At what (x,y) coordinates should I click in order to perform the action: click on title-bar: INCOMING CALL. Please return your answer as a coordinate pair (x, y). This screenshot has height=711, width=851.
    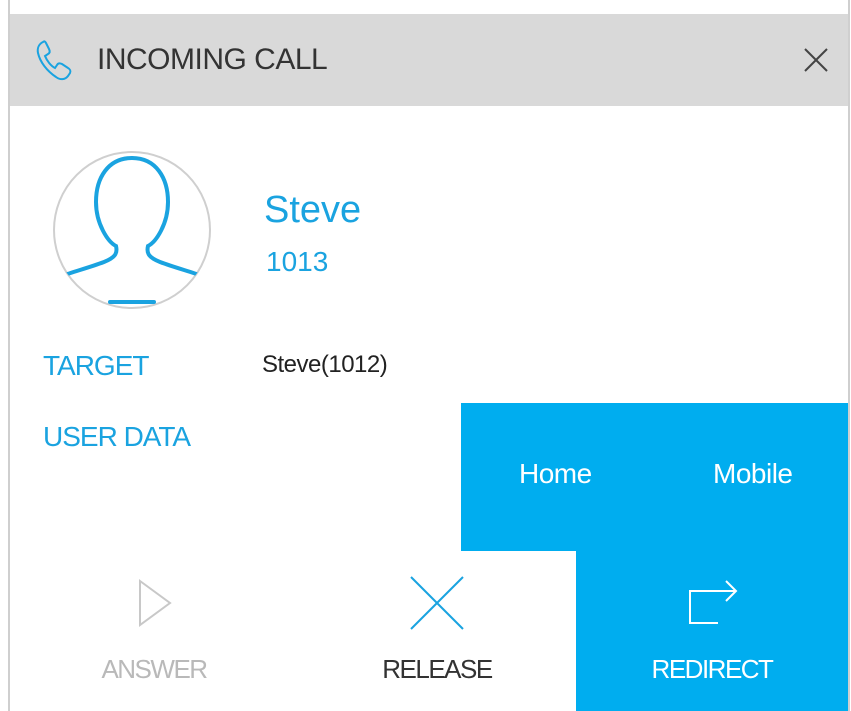
    Looking at the image, I should click on (429, 60).